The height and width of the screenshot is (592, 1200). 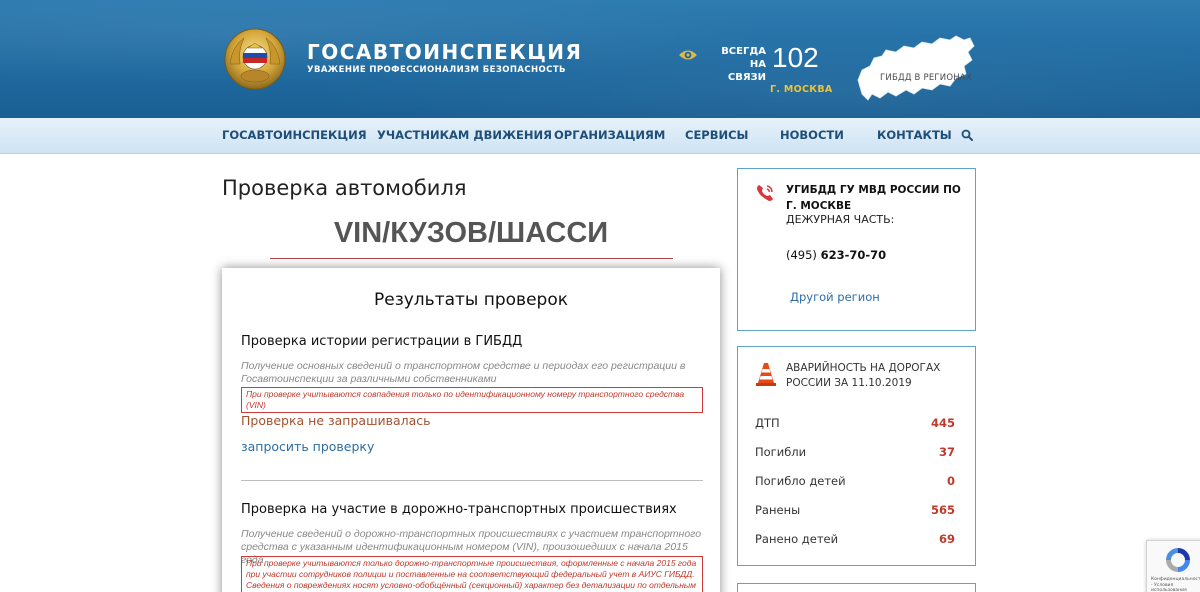 What do you see at coordinates (472, 480) in the screenshot?
I see `section-divider` at bounding box center [472, 480].